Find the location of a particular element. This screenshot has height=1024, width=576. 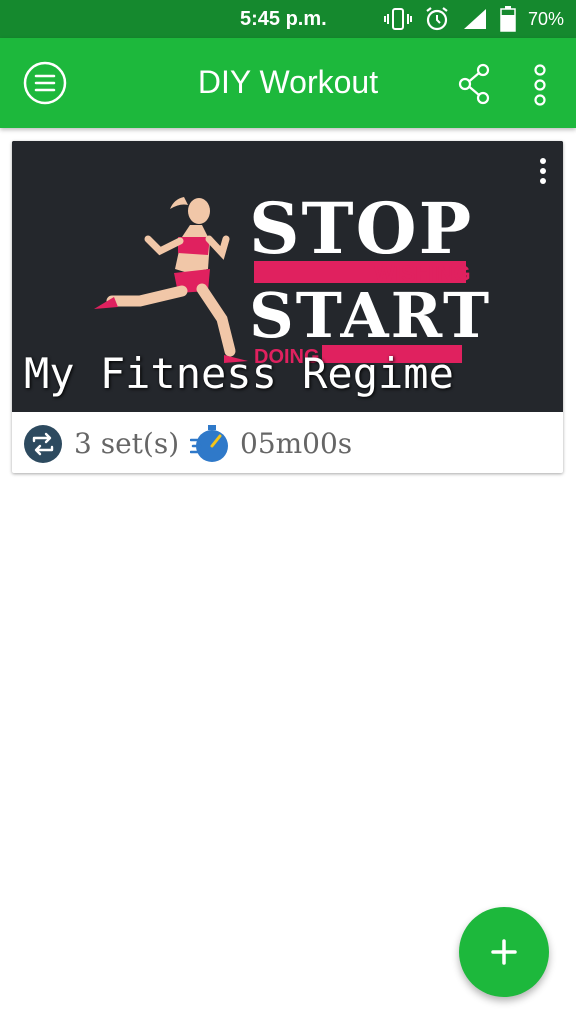

repeat-icon is located at coordinates (43, 444).